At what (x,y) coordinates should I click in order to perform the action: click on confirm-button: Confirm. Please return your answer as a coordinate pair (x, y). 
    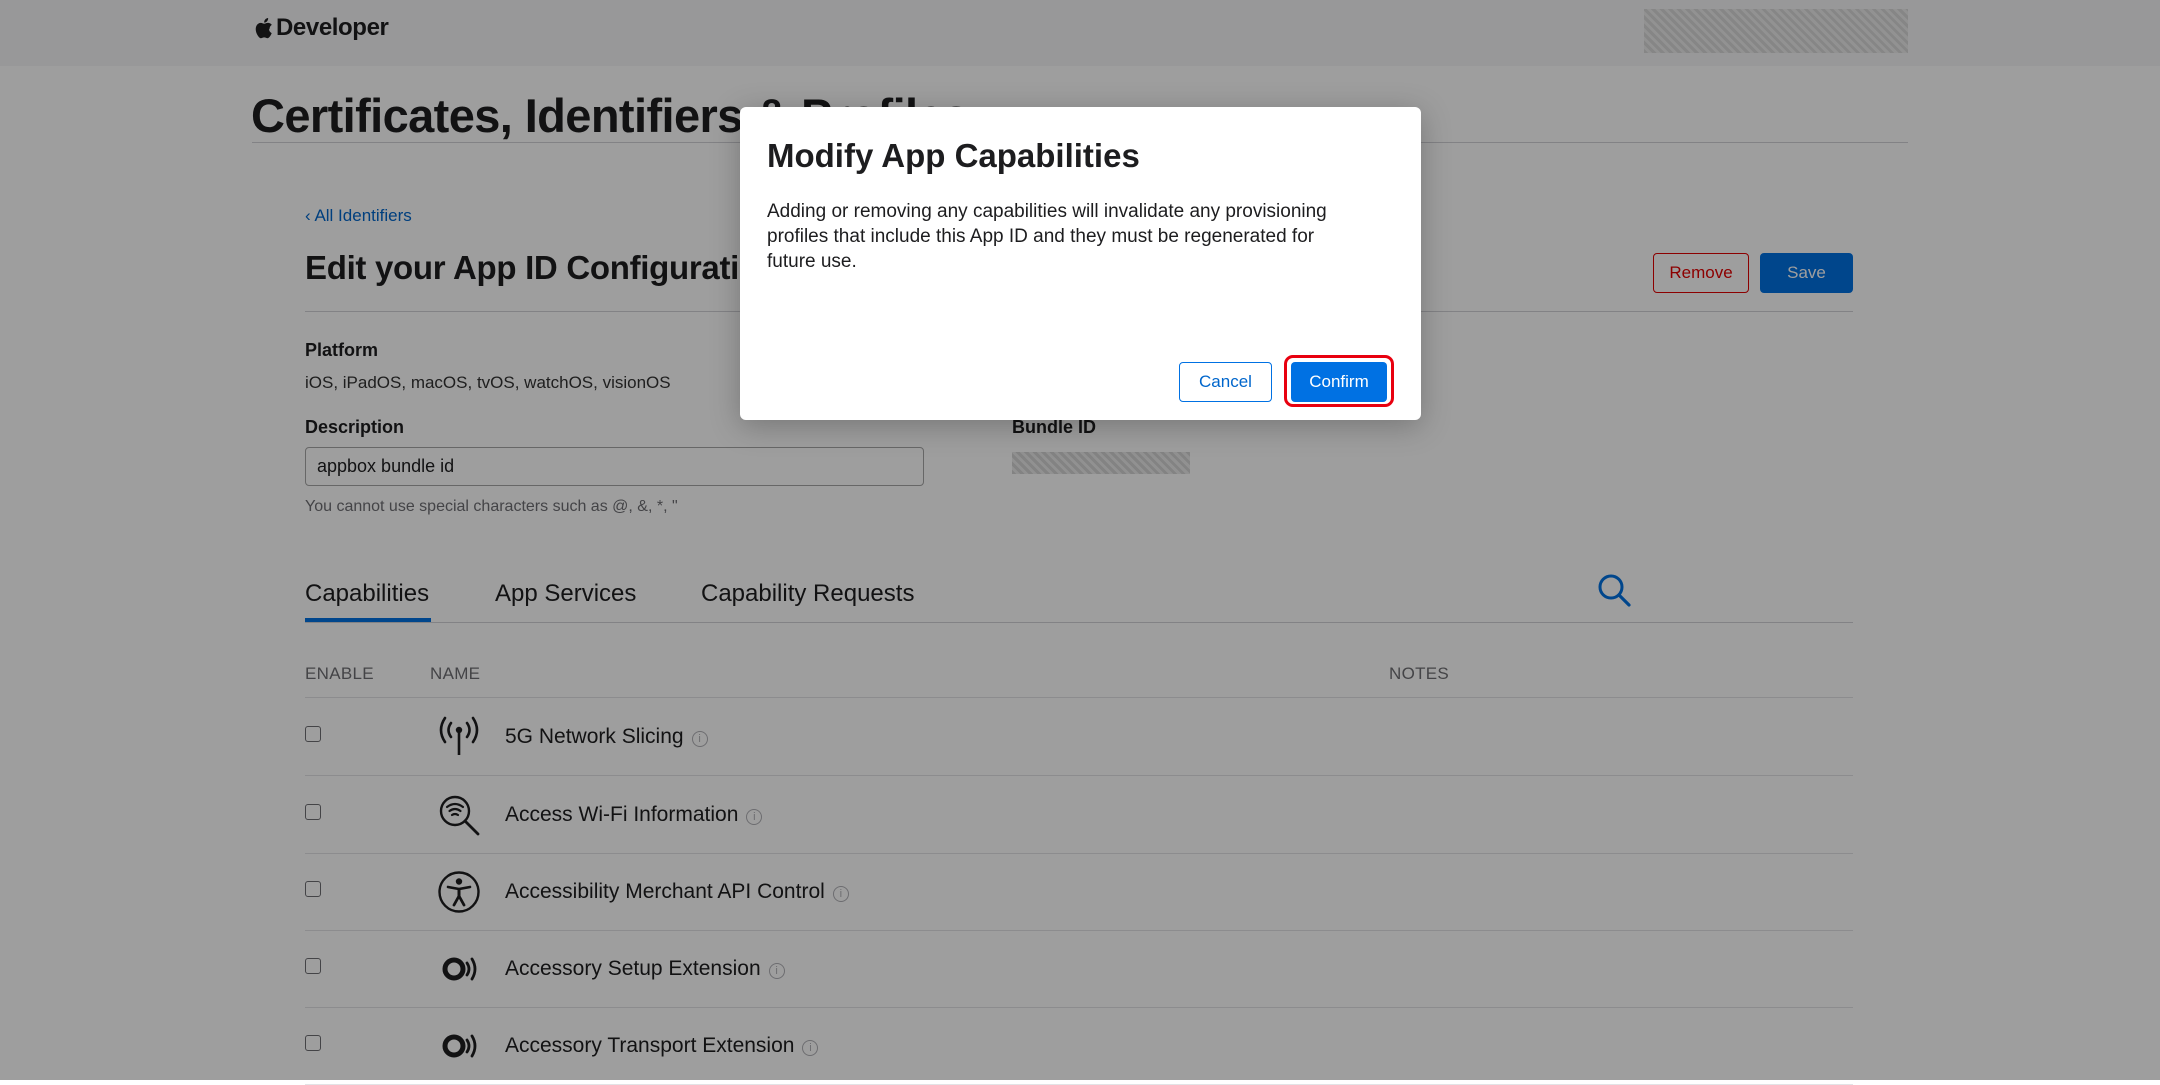
    Looking at the image, I should click on (1339, 382).